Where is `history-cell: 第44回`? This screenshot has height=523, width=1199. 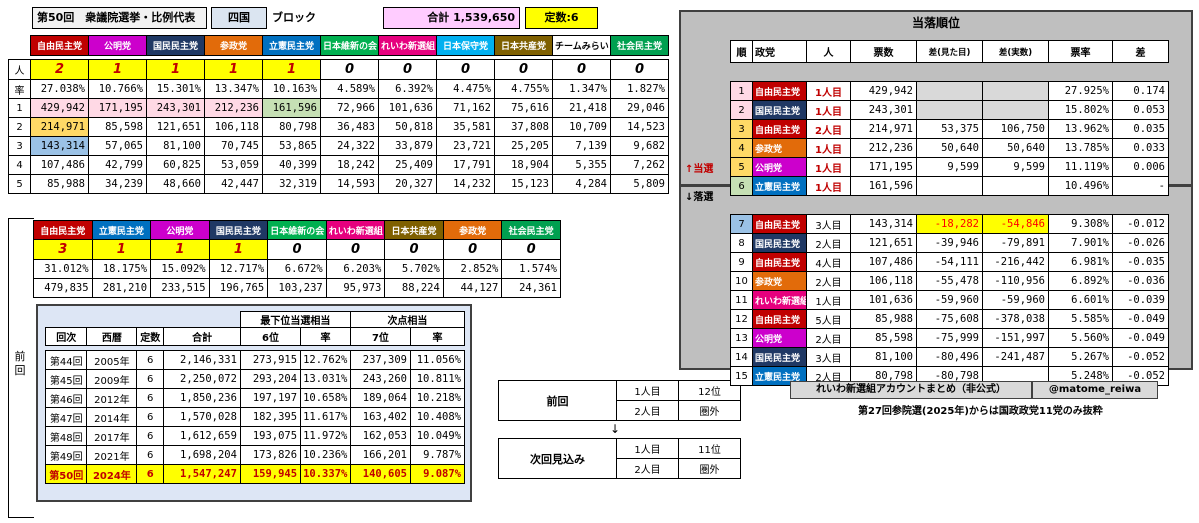 history-cell: 第44回 is located at coordinates (66, 360).